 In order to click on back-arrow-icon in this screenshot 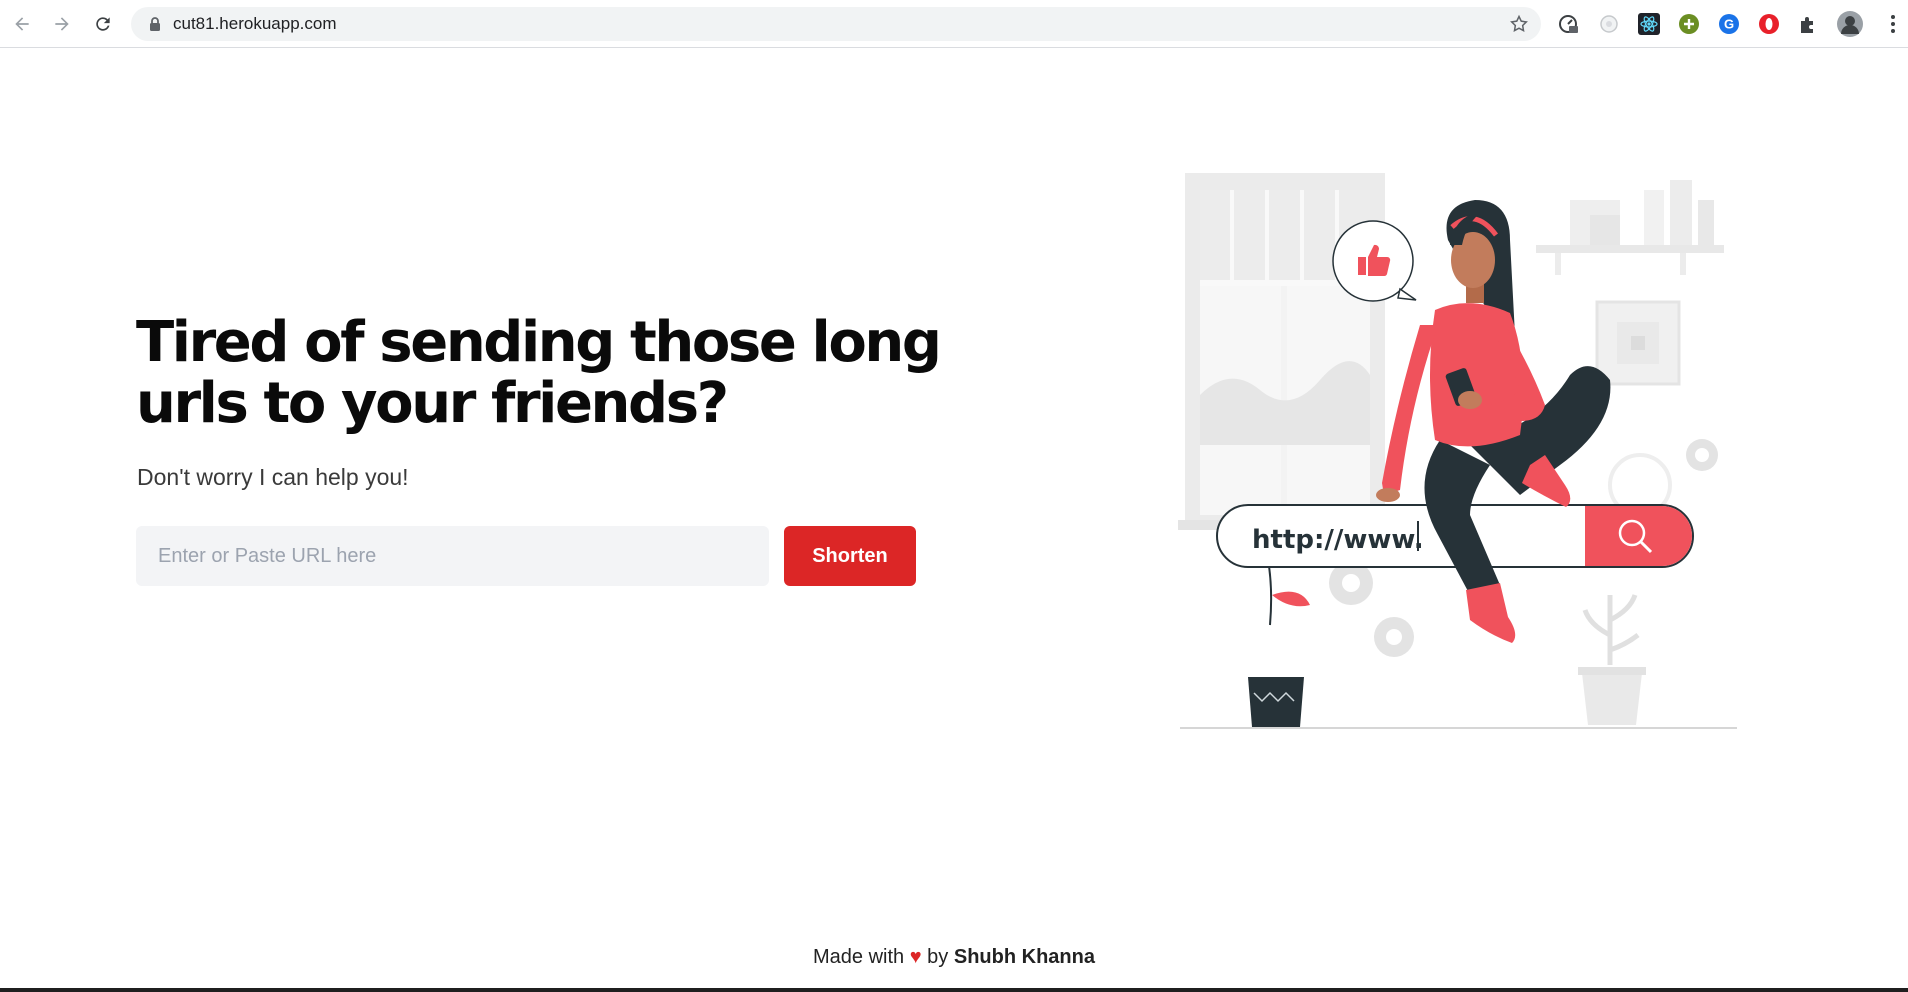, I will do `click(22, 24)`.